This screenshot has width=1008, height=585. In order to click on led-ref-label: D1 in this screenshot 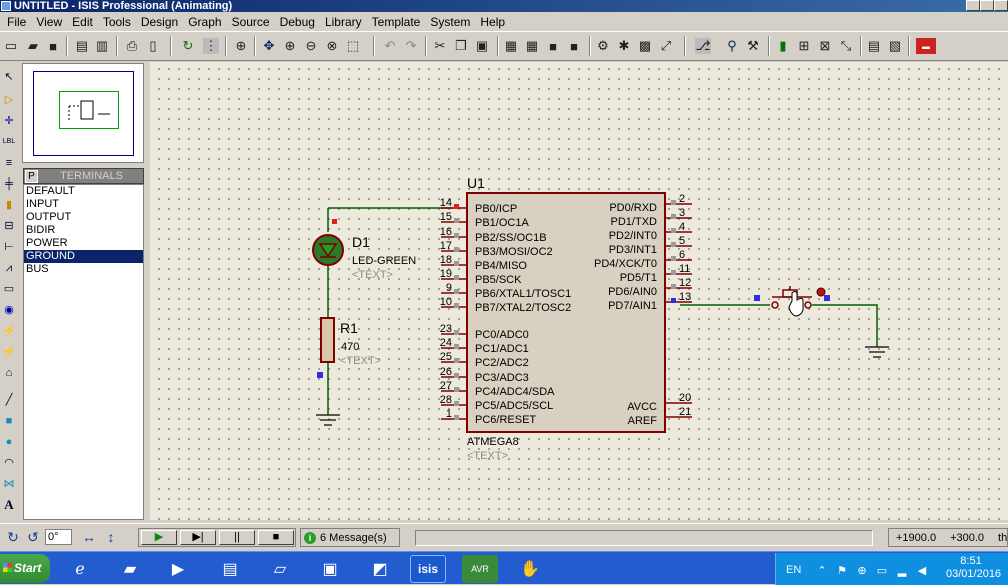, I will do `click(361, 242)`.